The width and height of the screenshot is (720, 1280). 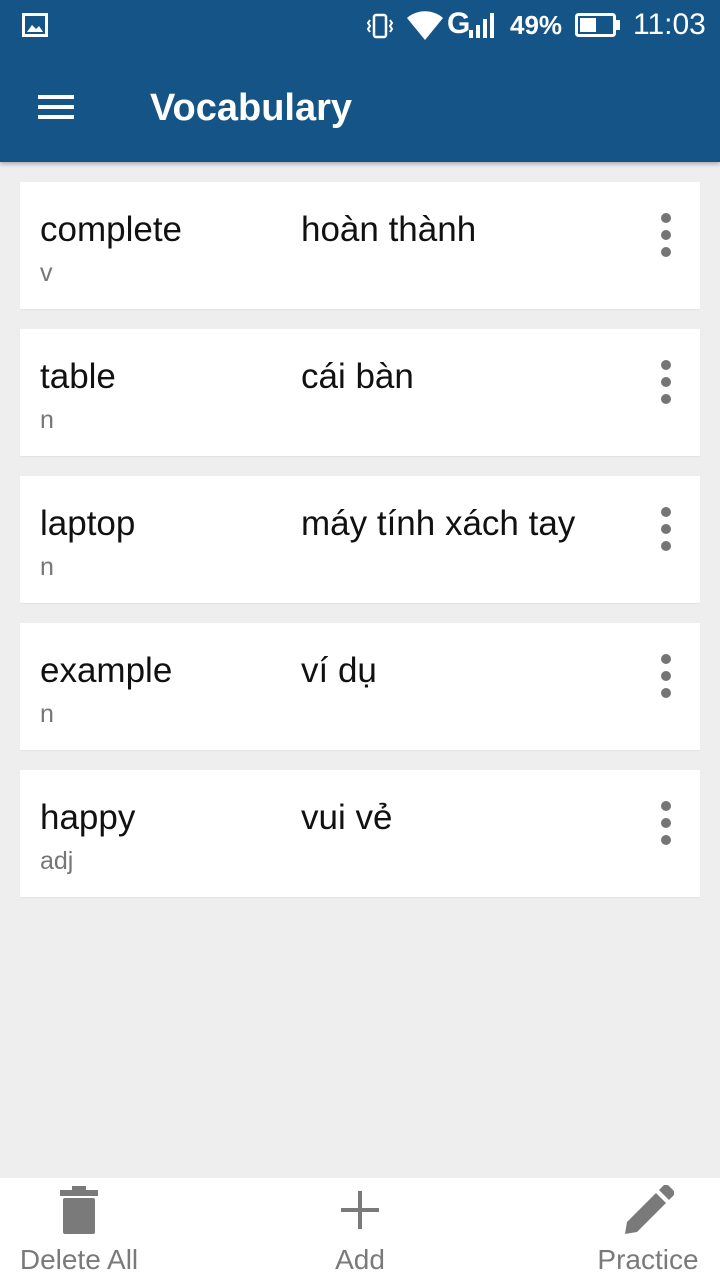 What do you see at coordinates (357, 376) in the screenshot?
I see `meaning-text: cái bàn` at bounding box center [357, 376].